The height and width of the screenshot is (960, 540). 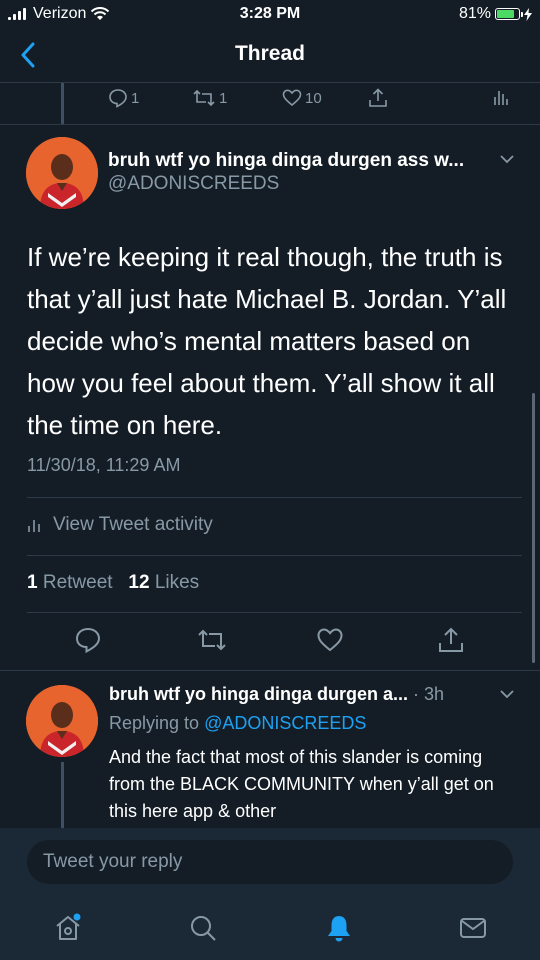 I want to click on reply-time: · 3h, so click(x=429, y=694).